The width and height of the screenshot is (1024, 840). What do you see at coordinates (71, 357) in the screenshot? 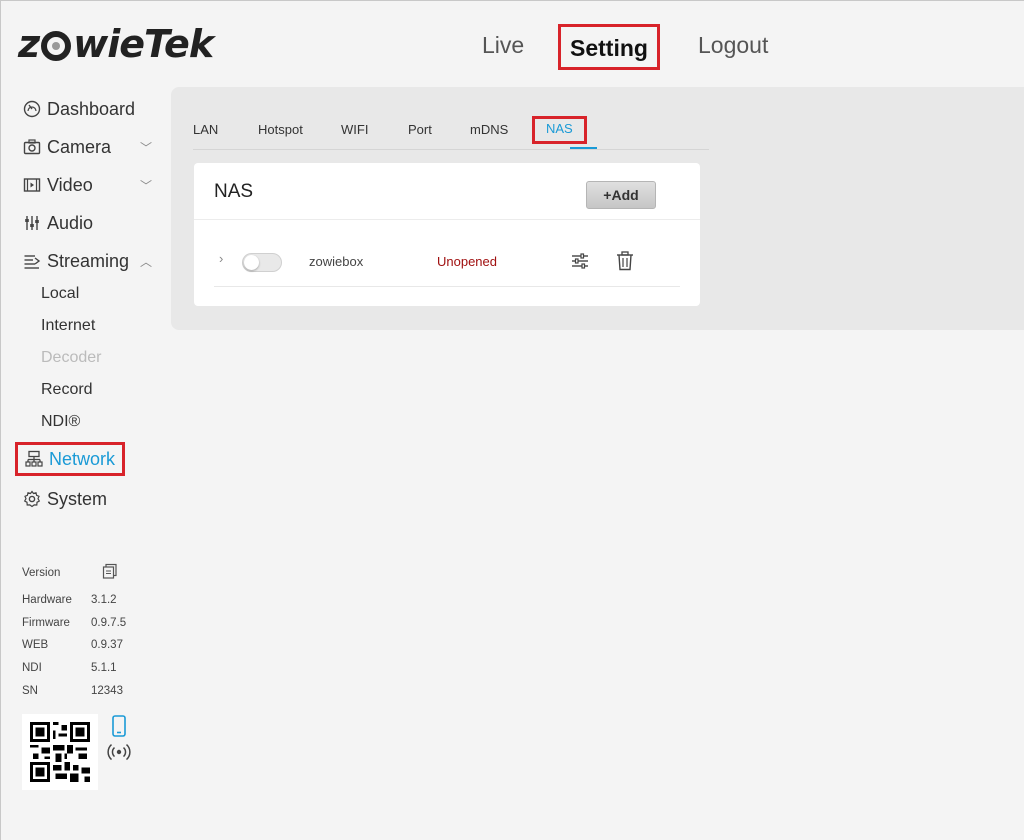
I see `sidebar-subitem-decoder: Decoder` at bounding box center [71, 357].